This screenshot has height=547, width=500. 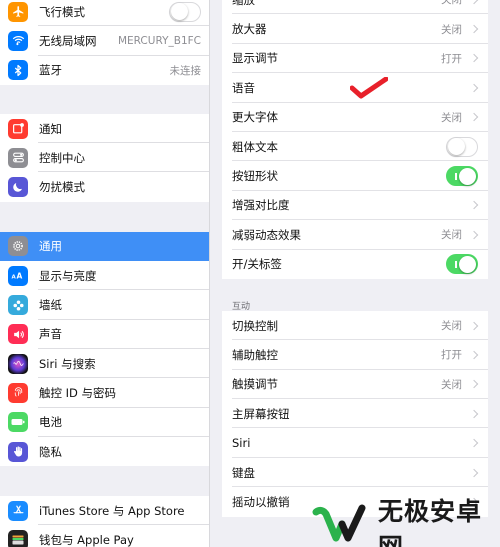 What do you see at coordinates (62, 11) in the screenshot?
I see `sidebar-item-label: 飞行模式` at bounding box center [62, 11].